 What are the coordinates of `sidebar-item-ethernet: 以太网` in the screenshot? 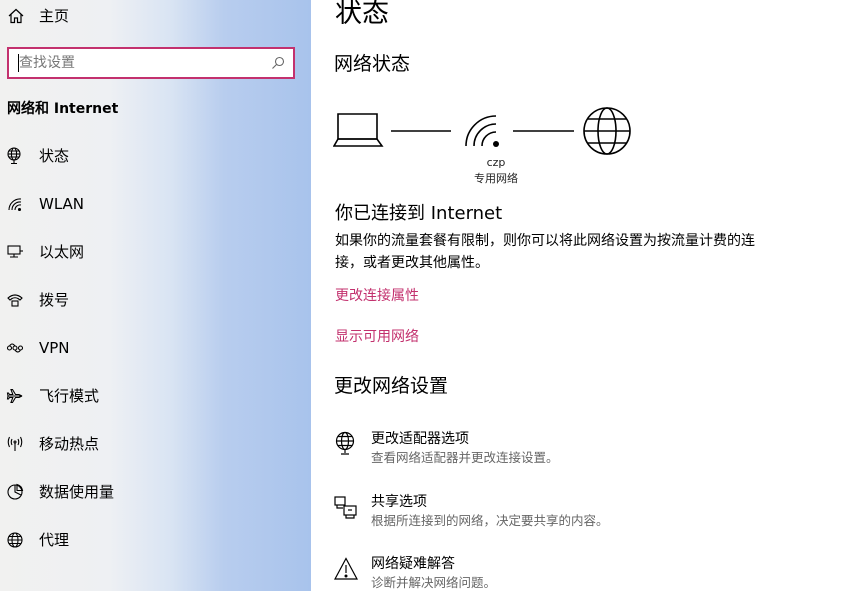 It's located at (155, 252).